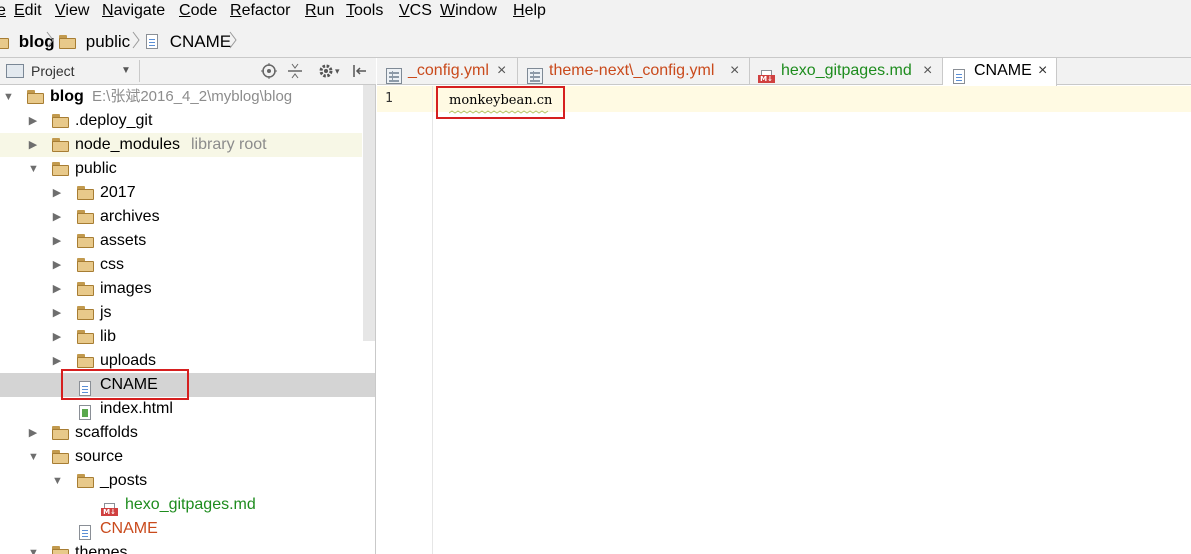  I want to click on menu-help: Help, so click(529, 10).